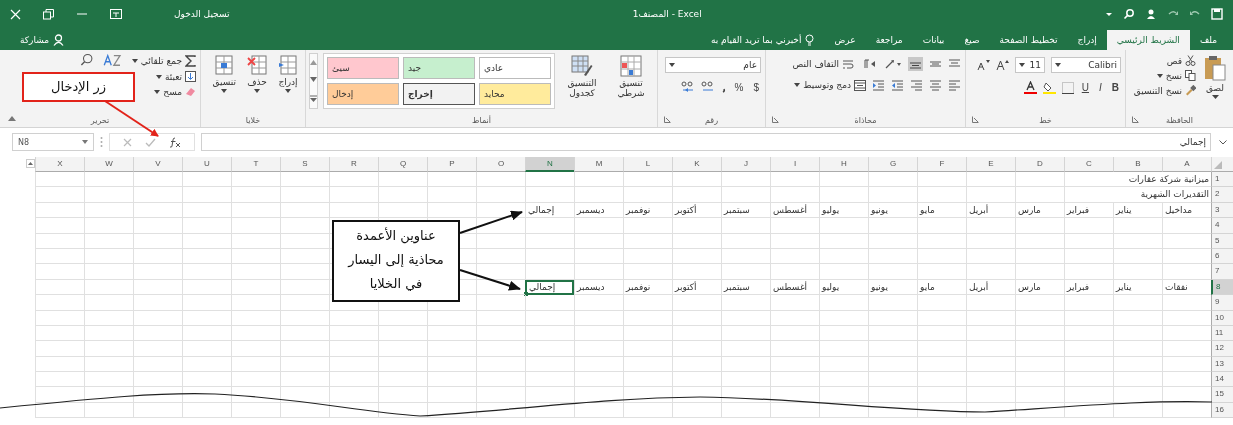 The height and width of the screenshot is (425, 1233). What do you see at coordinates (1039, 287) in the screenshot?
I see `table-cell: مارس` at bounding box center [1039, 287].